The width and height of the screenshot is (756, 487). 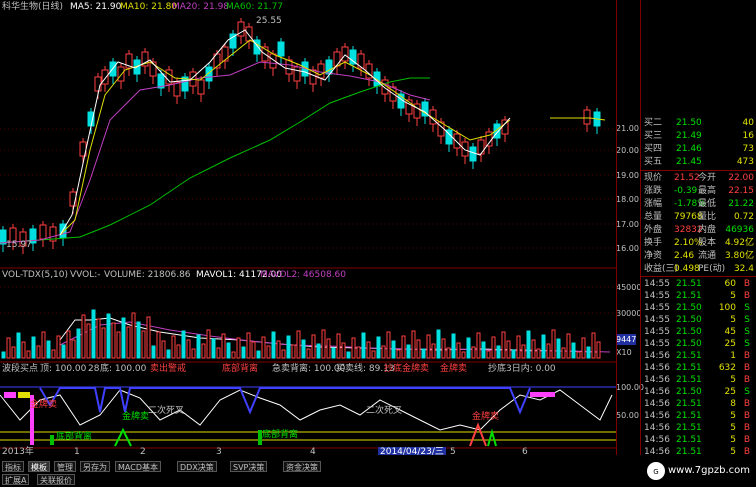 What do you see at coordinates (94, 369) in the screenshot?
I see `ind-l3: 28` at bounding box center [94, 369].